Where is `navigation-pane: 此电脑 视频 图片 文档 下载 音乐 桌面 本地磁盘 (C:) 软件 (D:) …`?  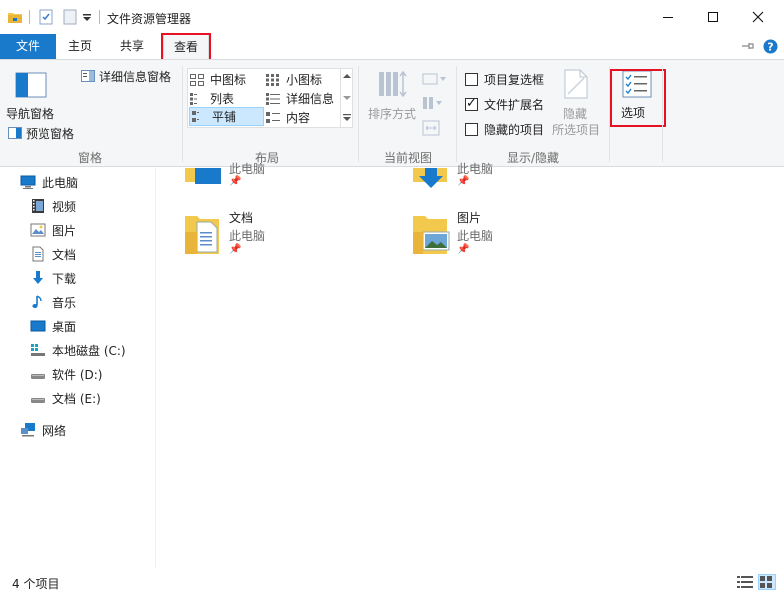
navigation-pane: 此电脑 视频 图片 文档 下载 音乐 桌面 本地磁盘 (C:) 软件 (D:) … is located at coordinates (78, 368).